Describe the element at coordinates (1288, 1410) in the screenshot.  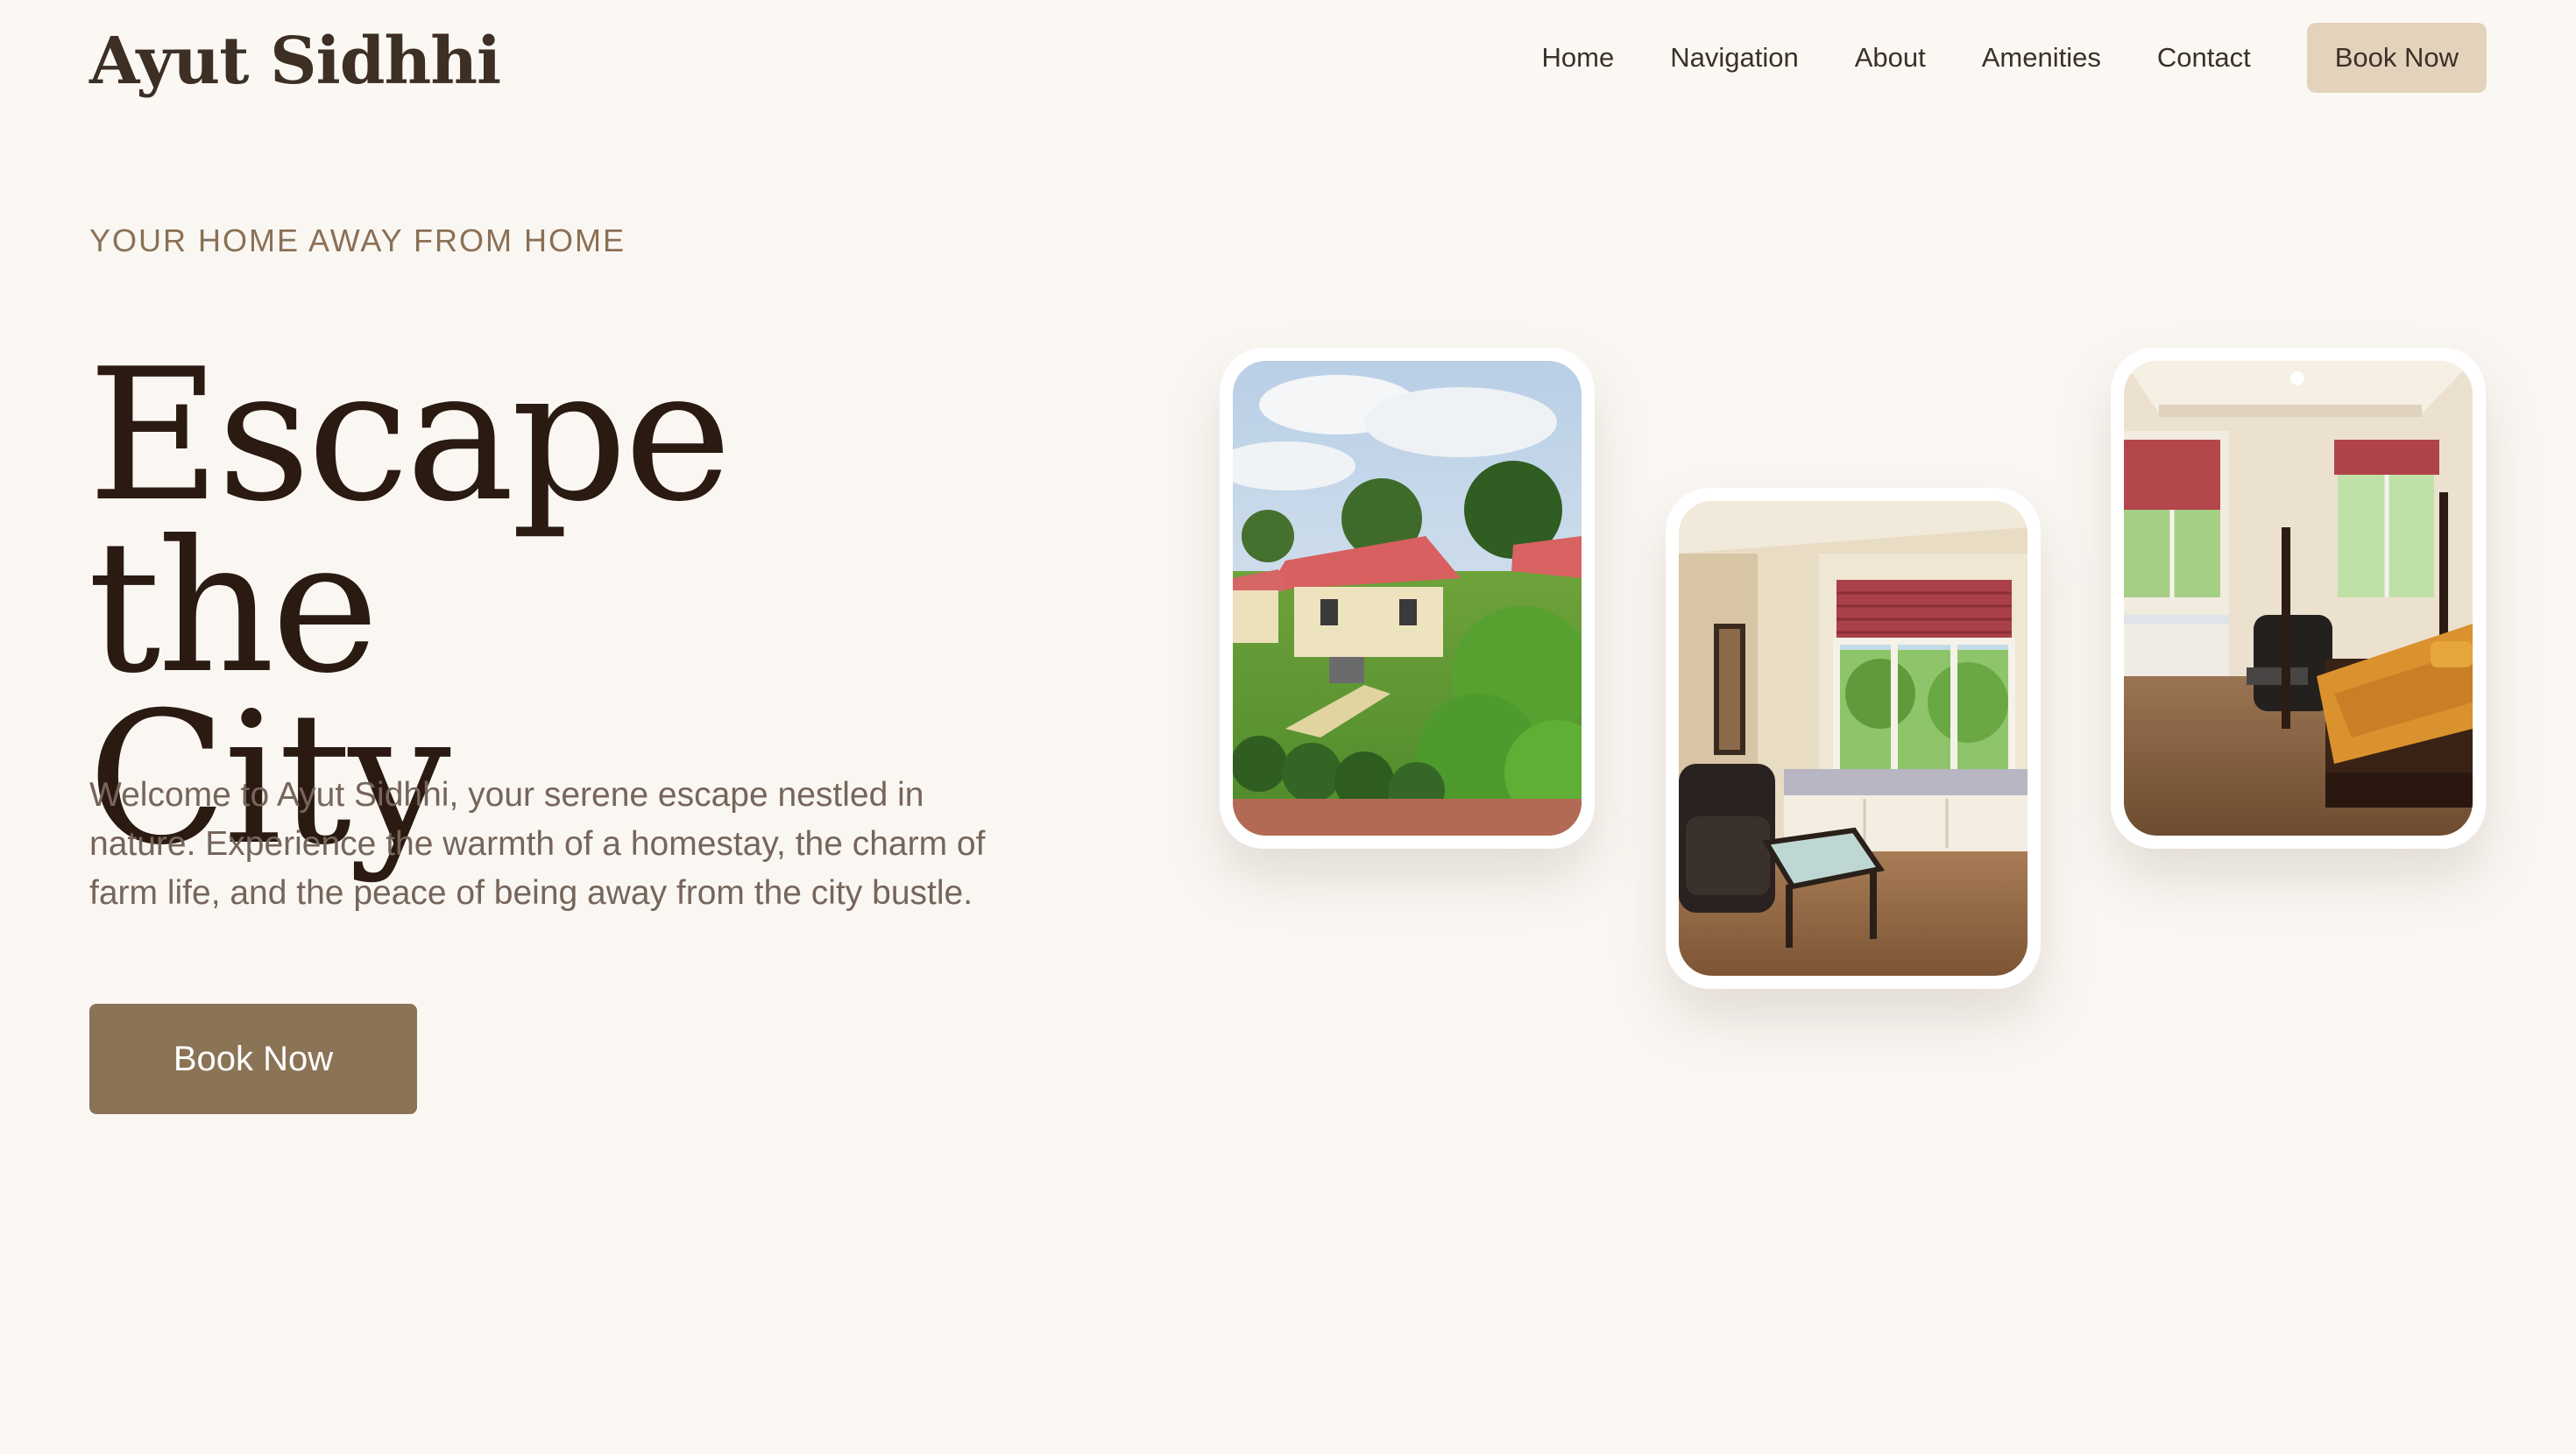
I see `page-bottom-strip` at that location.